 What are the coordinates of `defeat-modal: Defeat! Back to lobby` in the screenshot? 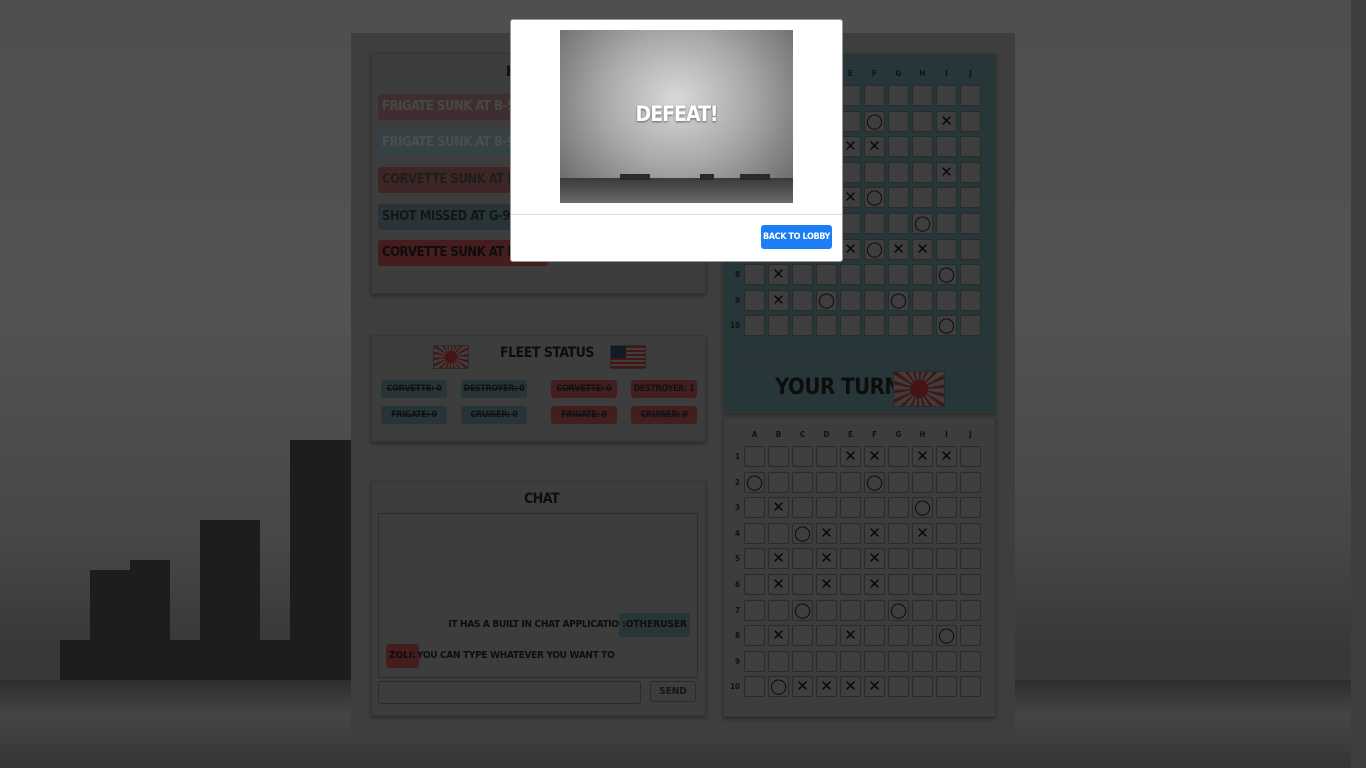 It's located at (676, 140).